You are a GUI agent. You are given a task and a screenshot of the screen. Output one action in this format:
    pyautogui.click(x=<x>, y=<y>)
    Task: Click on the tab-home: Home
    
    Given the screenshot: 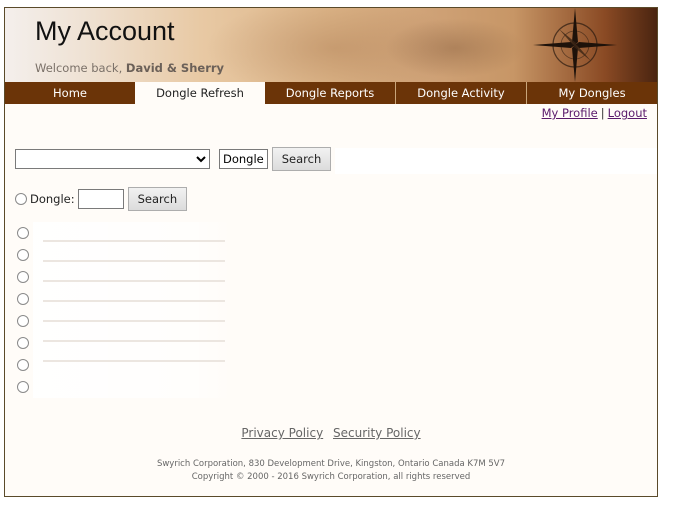 What is the action you would take?
    pyautogui.click(x=70, y=93)
    